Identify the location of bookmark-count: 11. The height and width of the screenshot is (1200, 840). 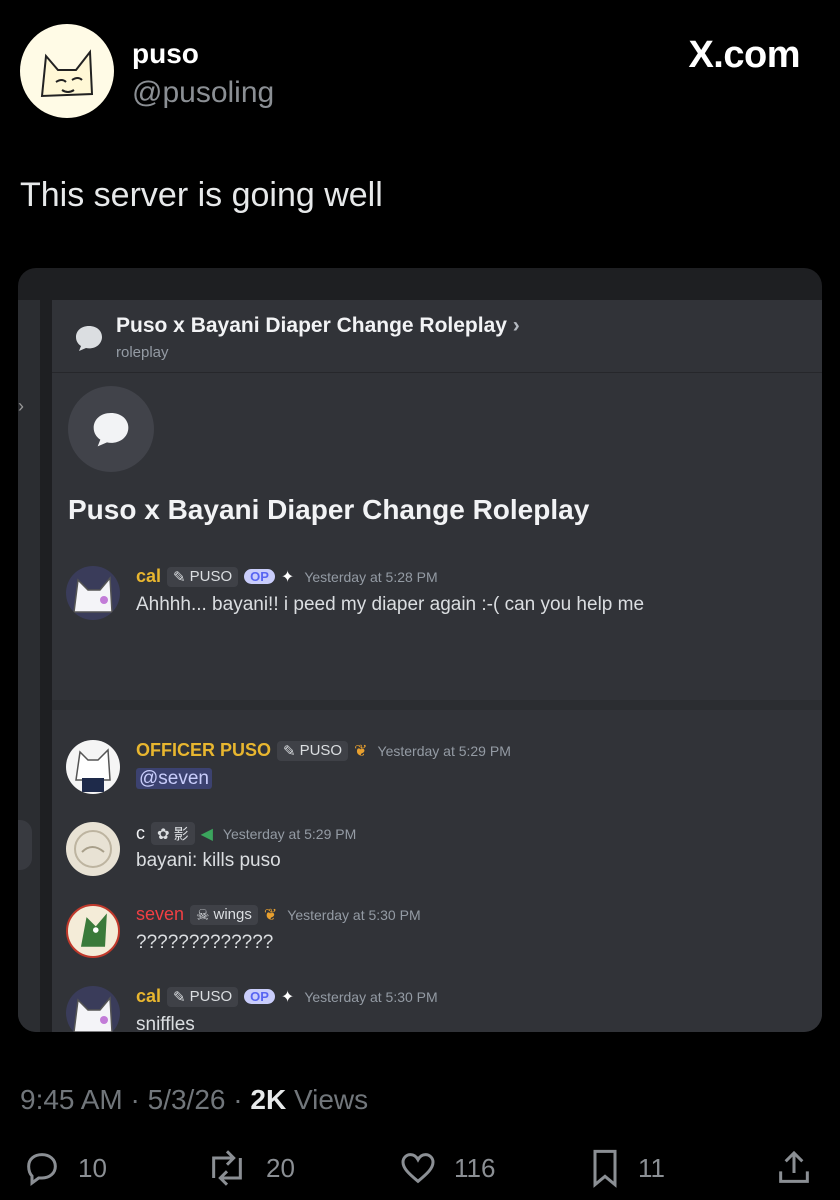
(651, 1167).